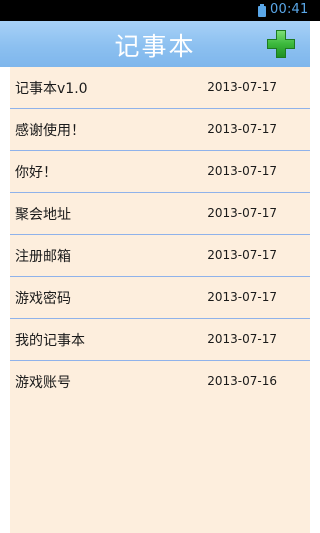  Describe the element at coordinates (160, 130) in the screenshot. I see `note-row: 感谢使用！ 2013-07-17` at that location.